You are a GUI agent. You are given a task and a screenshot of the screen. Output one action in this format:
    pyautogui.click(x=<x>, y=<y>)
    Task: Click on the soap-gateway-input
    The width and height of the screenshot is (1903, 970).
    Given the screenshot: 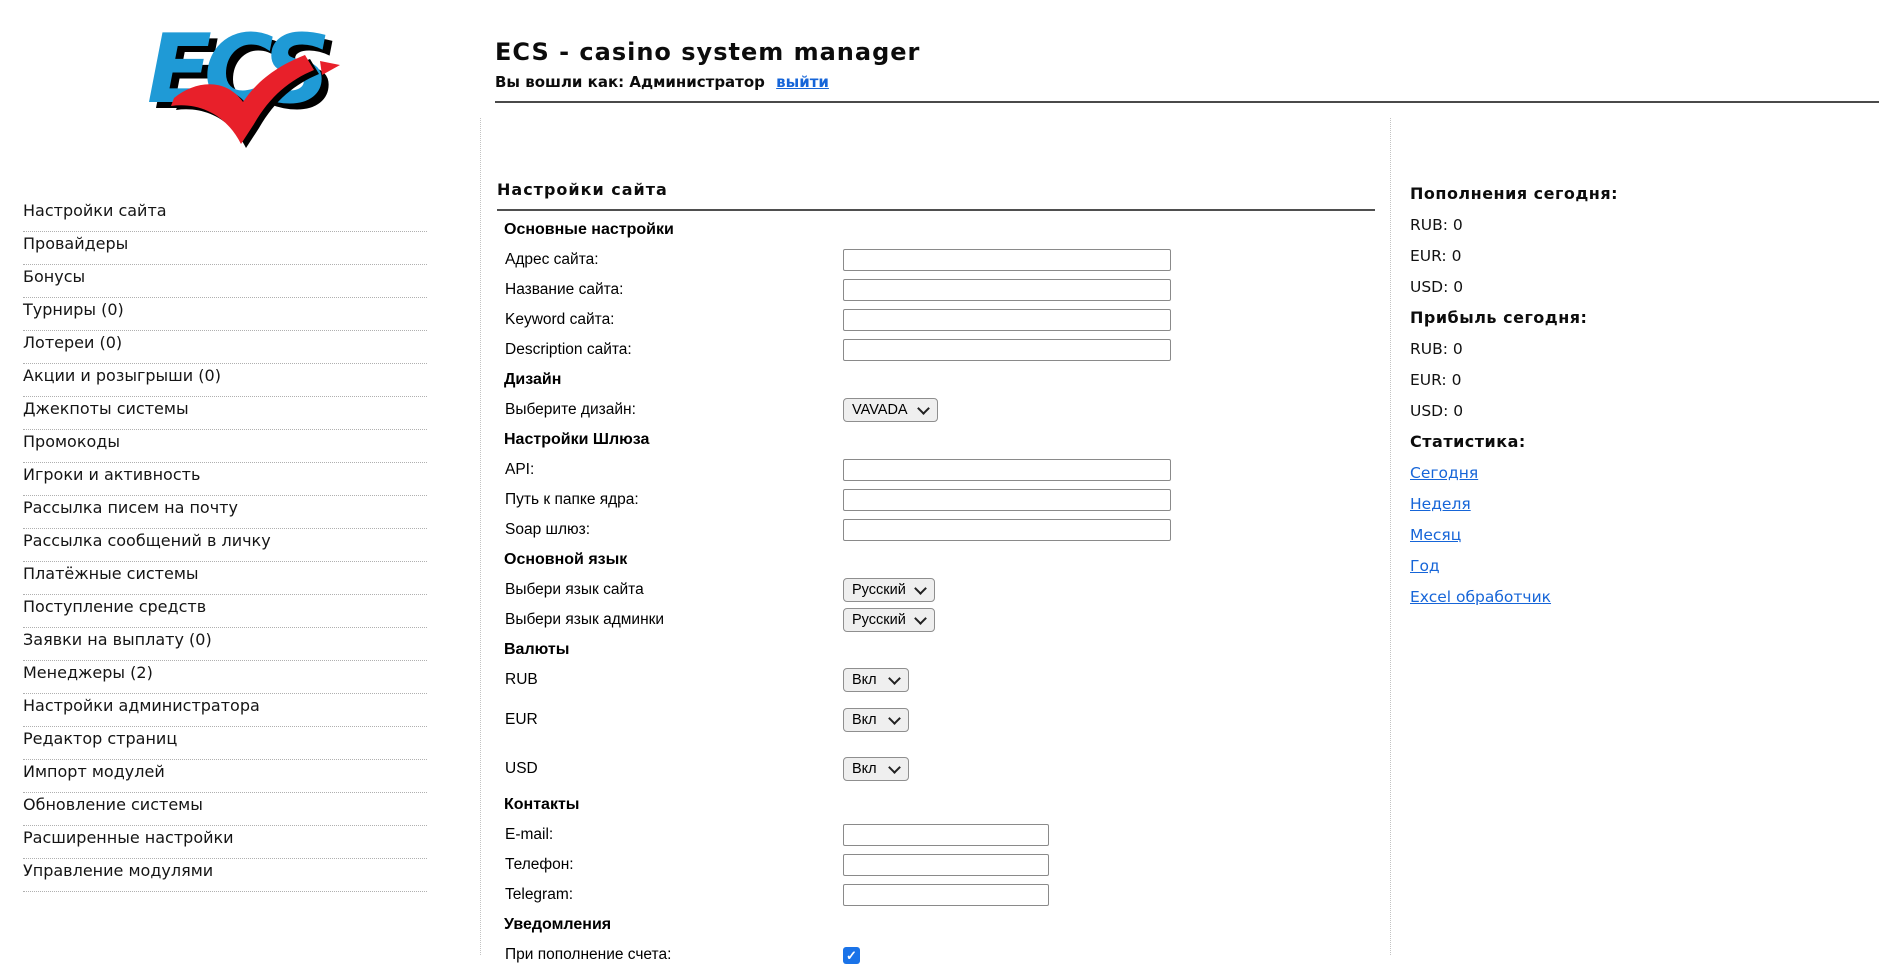 What is the action you would take?
    pyautogui.click(x=1007, y=530)
    